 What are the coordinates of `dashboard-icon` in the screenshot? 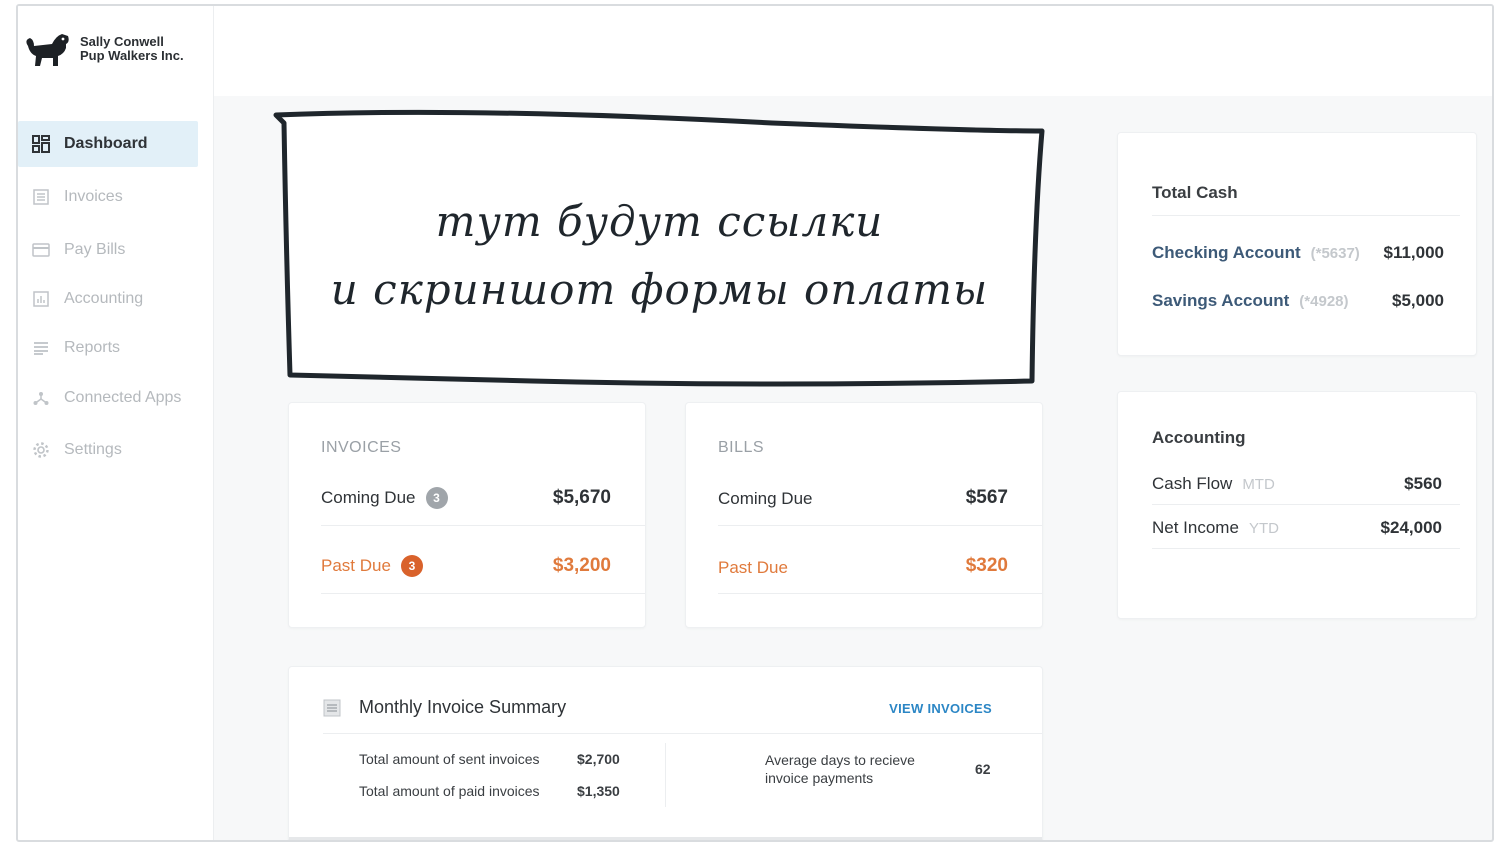 It's located at (41, 144).